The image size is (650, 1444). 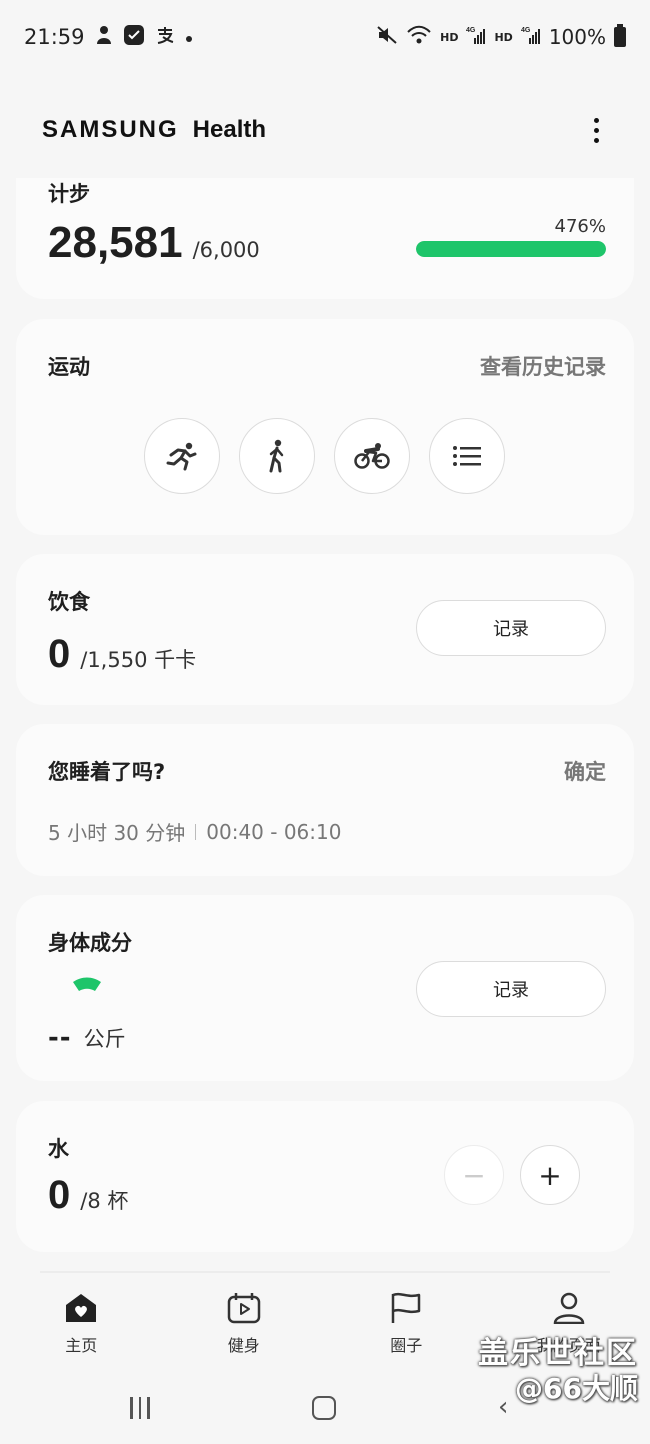 What do you see at coordinates (596, 130) in the screenshot?
I see `more-options-icon` at bounding box center [596, 130].